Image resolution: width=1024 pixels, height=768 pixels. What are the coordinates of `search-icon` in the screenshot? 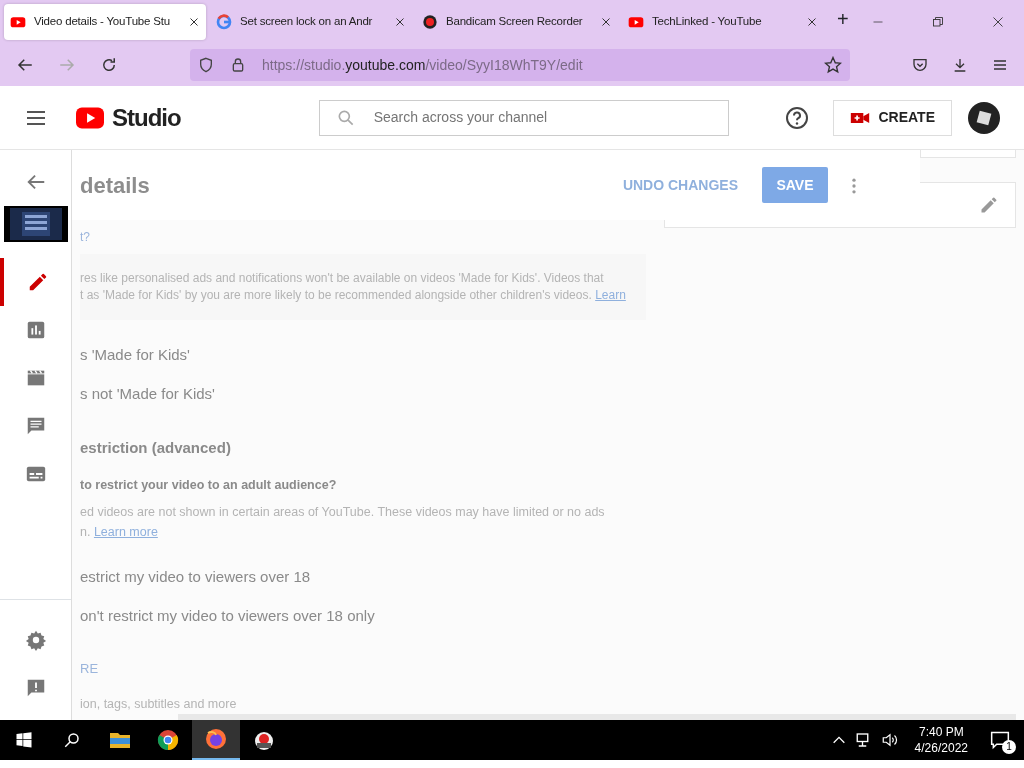 It's located at (72, 740).